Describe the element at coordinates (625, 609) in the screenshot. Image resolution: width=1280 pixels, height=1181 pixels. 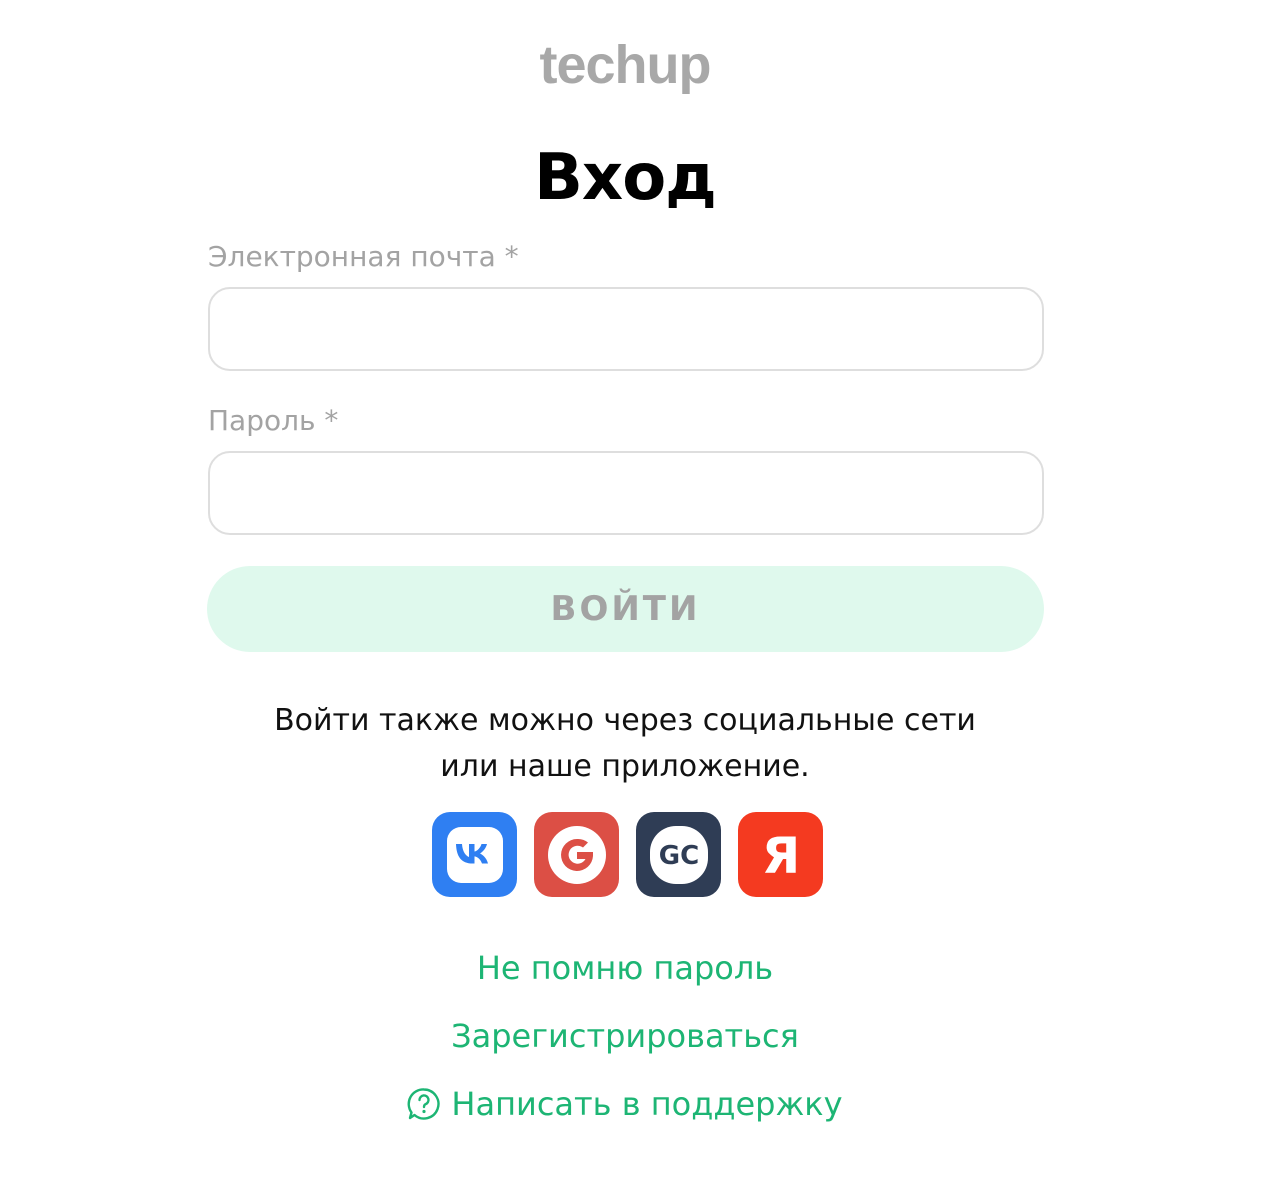
I see `login-button: ВОЙТИ` at that location.